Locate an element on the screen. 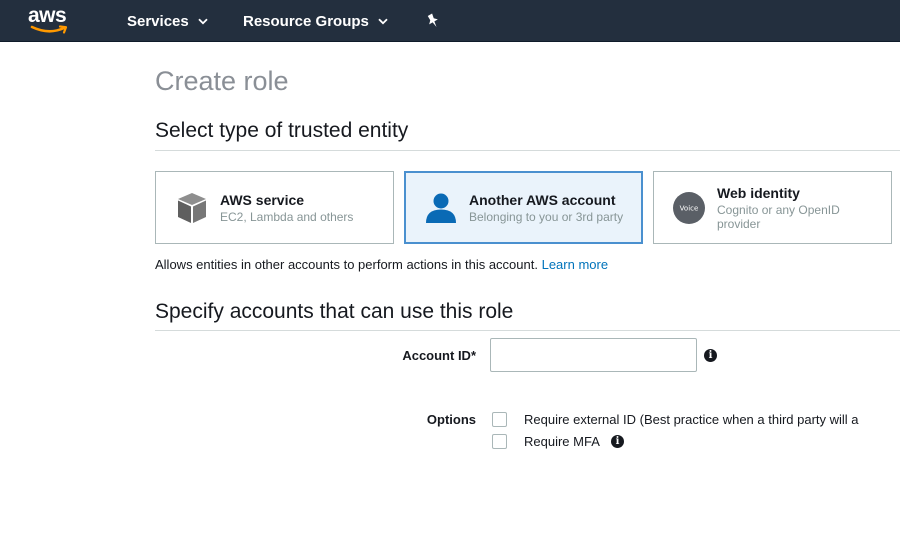 The height and width of the screenshot is (545, 900). card-text: AWS service EC2, Lambda and others is located at coordinates (286, 208).